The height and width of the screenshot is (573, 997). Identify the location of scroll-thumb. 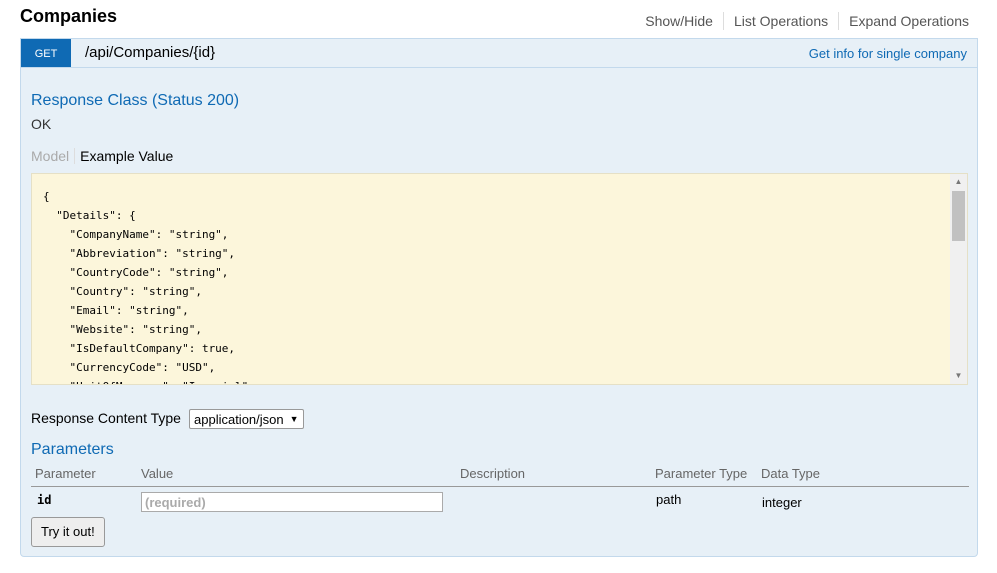
(958, 216).